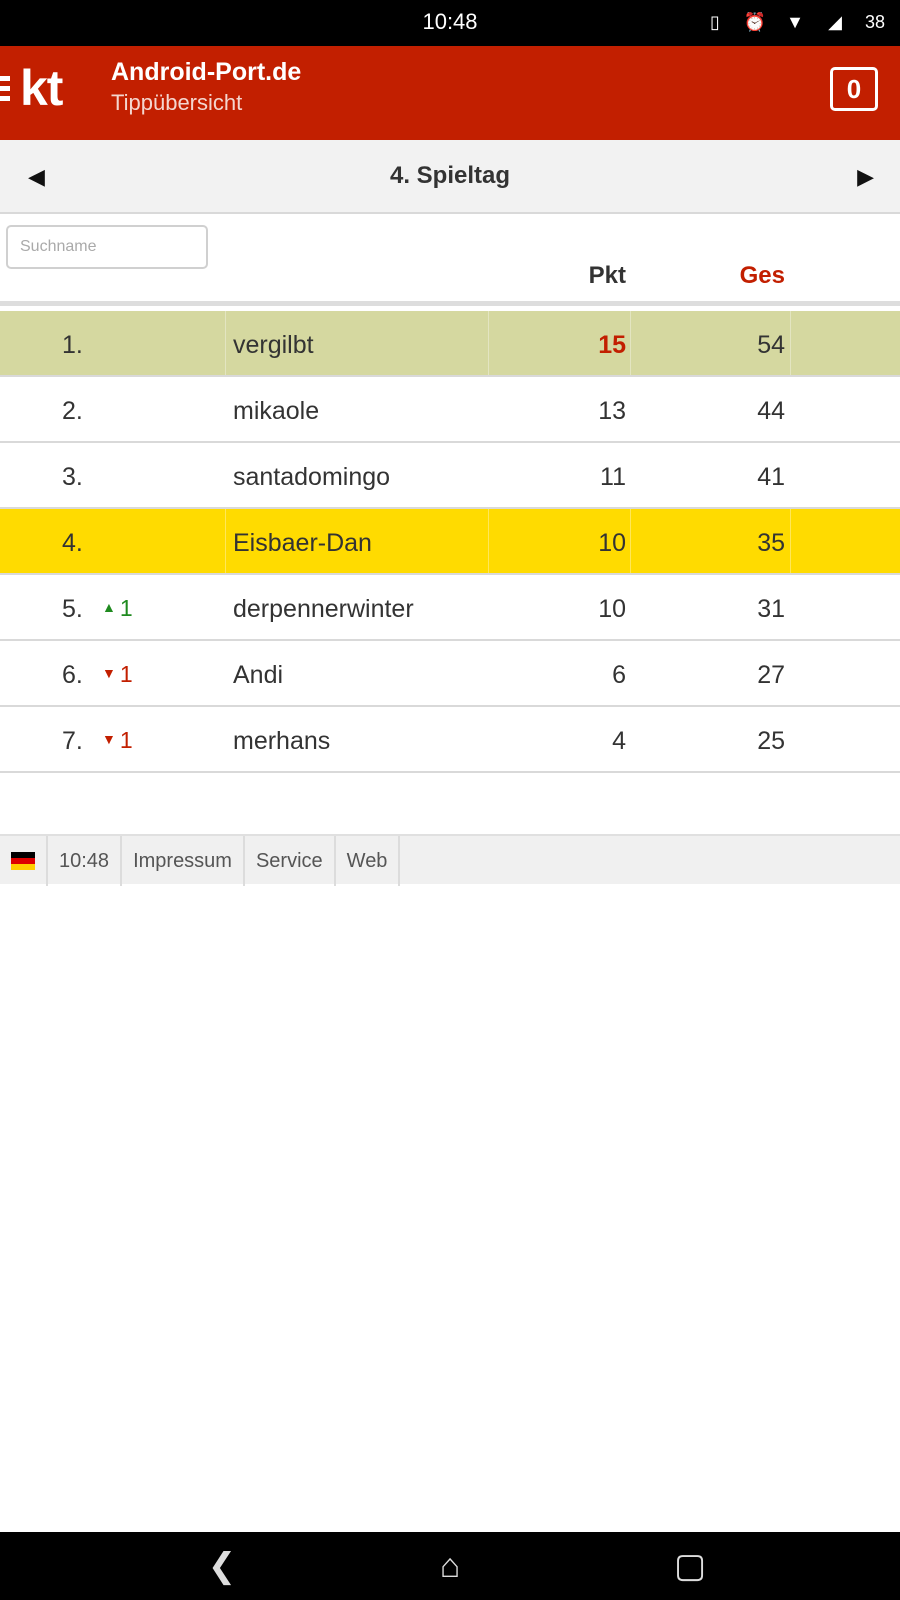 Image resolution: width=900 pixels, height=1600 pixels. Describe the element at coordinates (183, 861) in the screenshot. I see `footer-link-impressum: Impressum` at that location.